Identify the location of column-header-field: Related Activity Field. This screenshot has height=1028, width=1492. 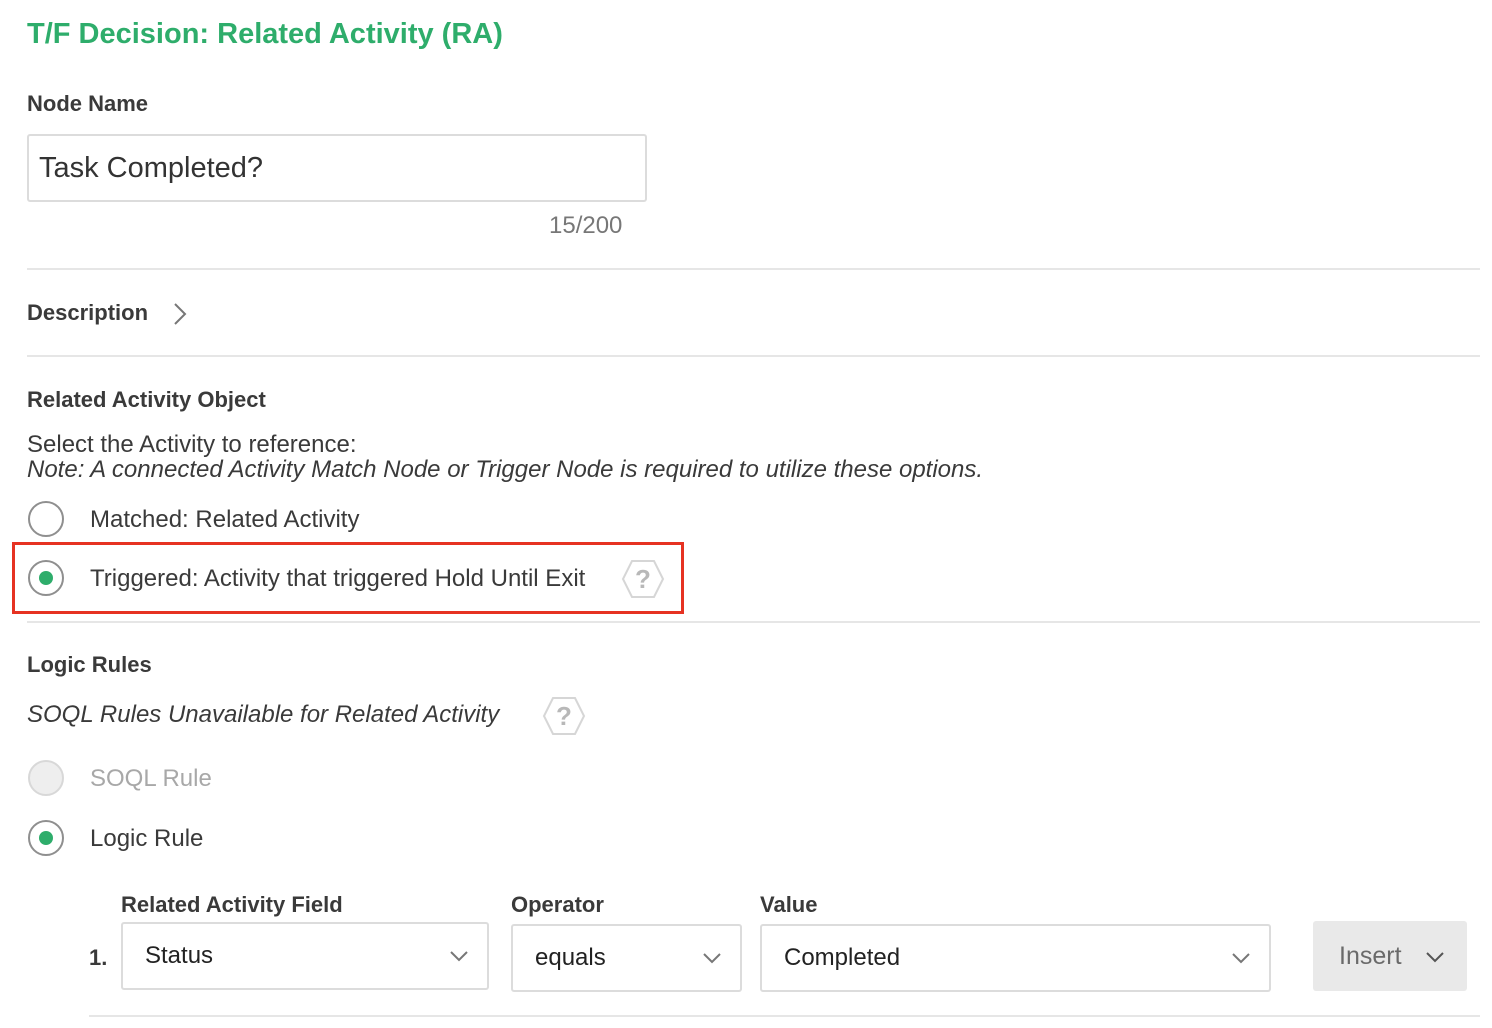
(232, 904).